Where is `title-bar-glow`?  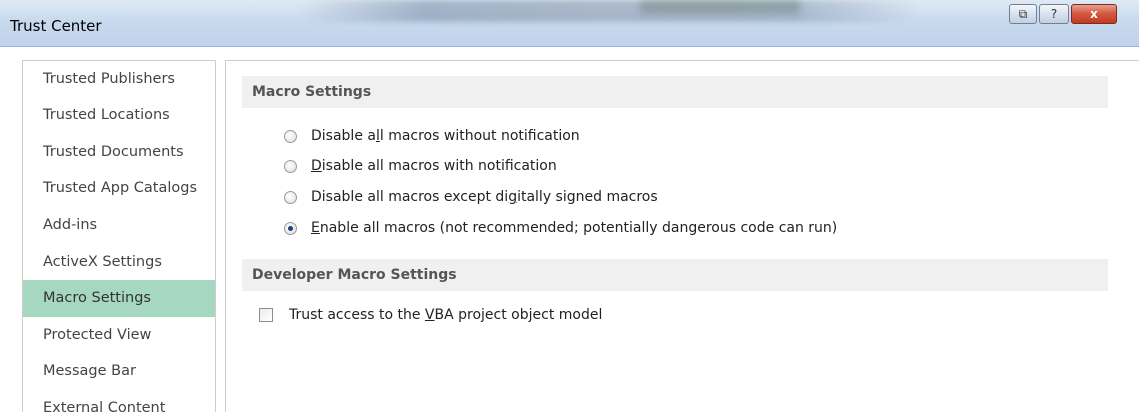 title-bar-glow is located at coordinates (610, 11).